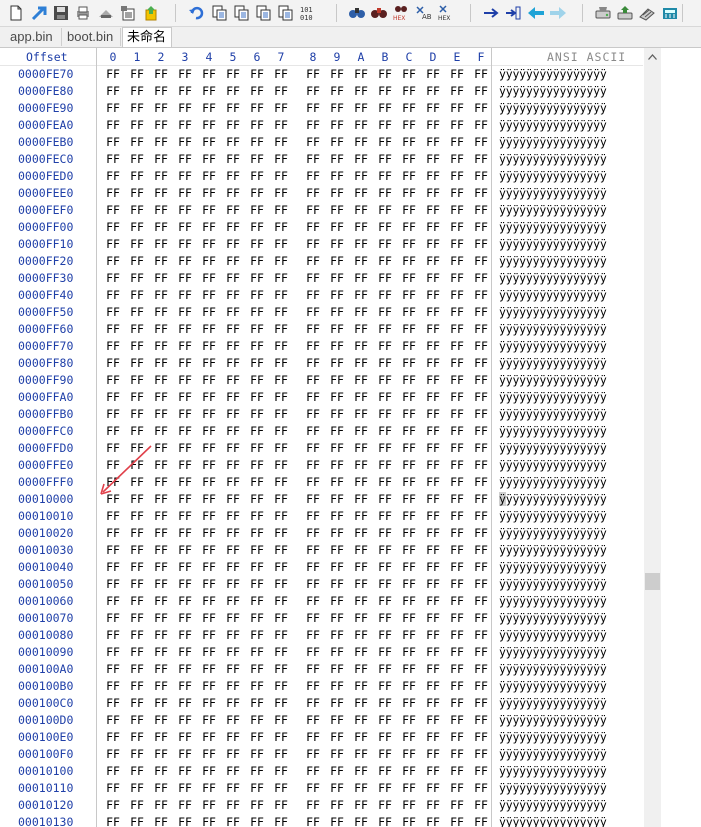  I want to click on row-offset: 0000FF70, so click(45, 346).